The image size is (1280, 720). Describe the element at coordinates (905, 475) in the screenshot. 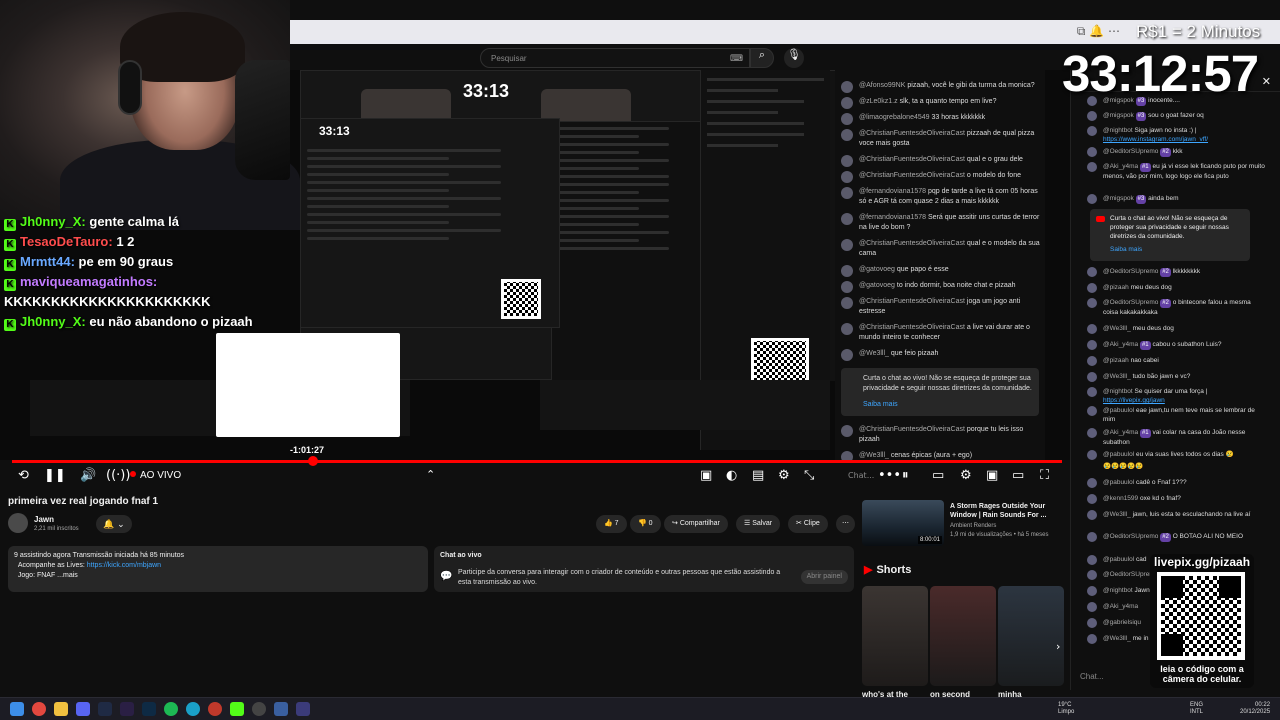

I see `toggle-icon: ⏸` at that location.